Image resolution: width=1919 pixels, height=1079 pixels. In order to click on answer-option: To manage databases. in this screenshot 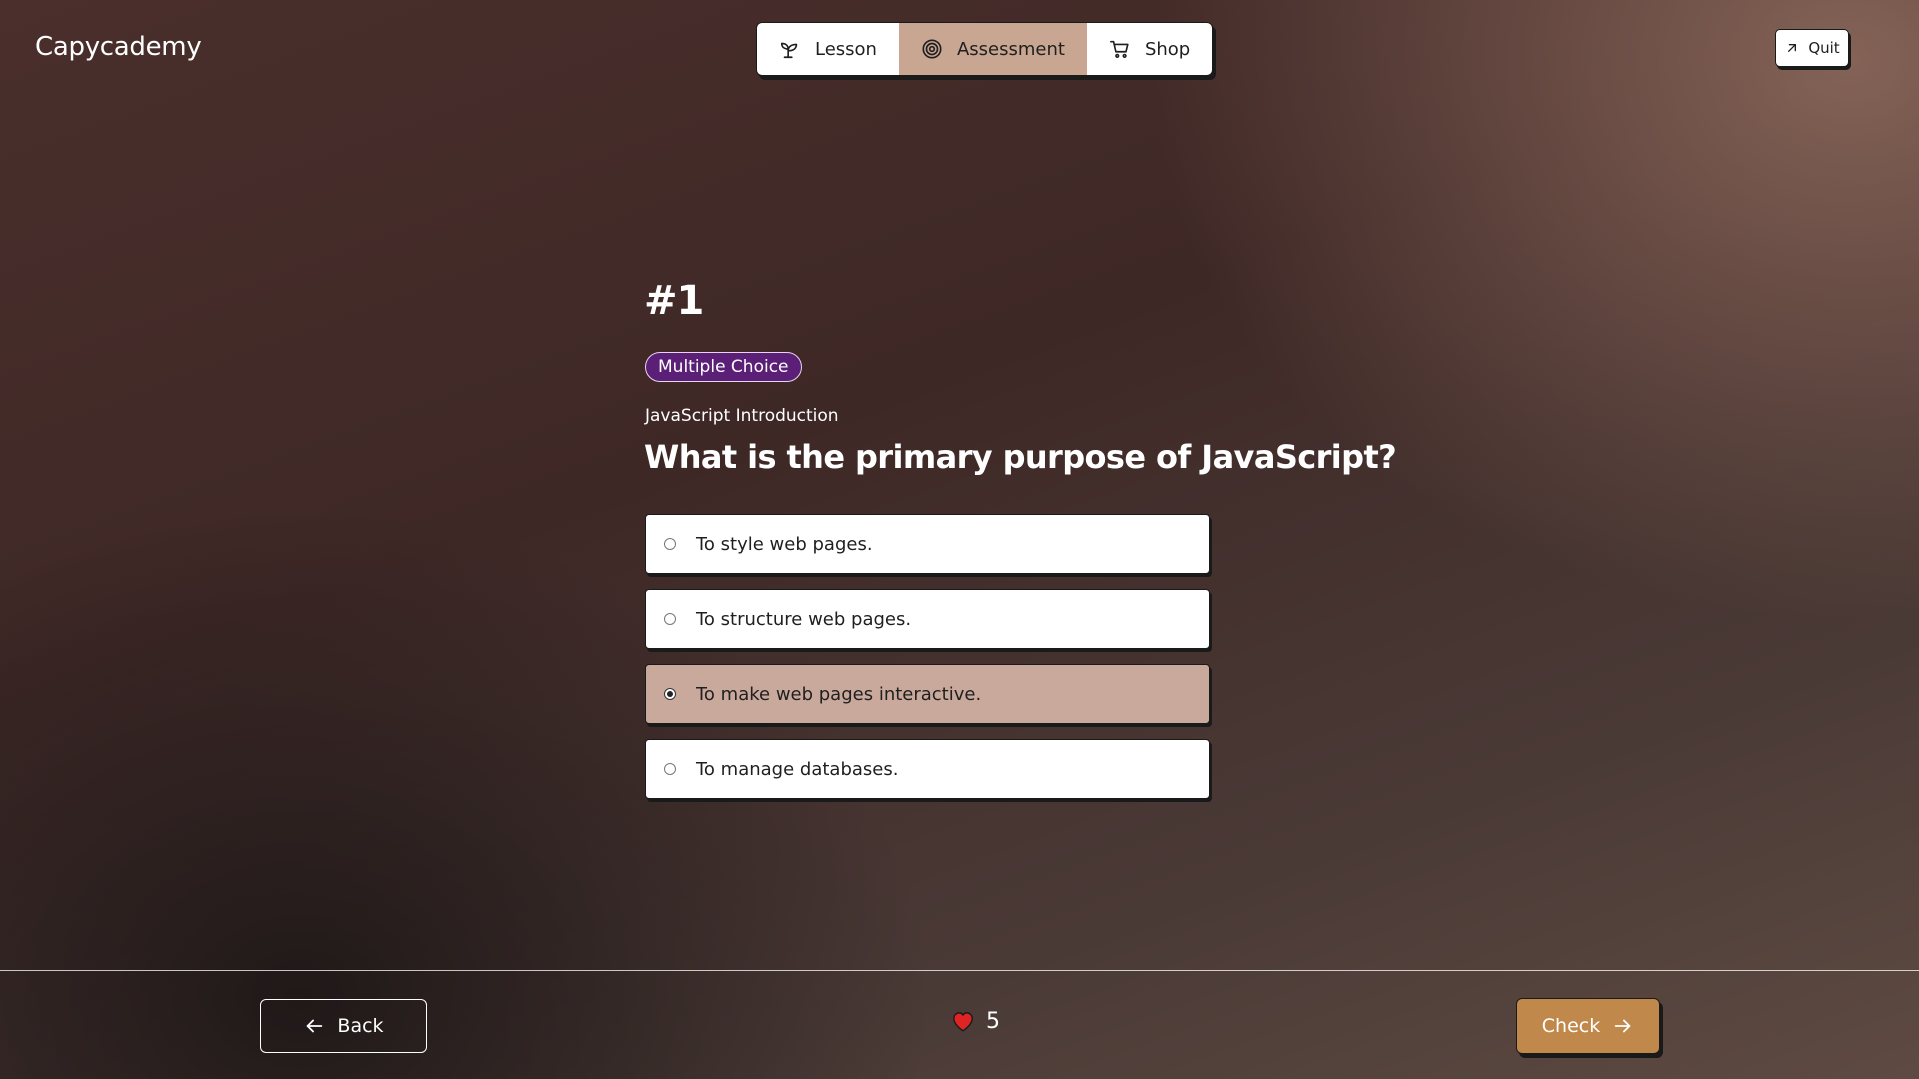, I will do `click(927, 769)`.